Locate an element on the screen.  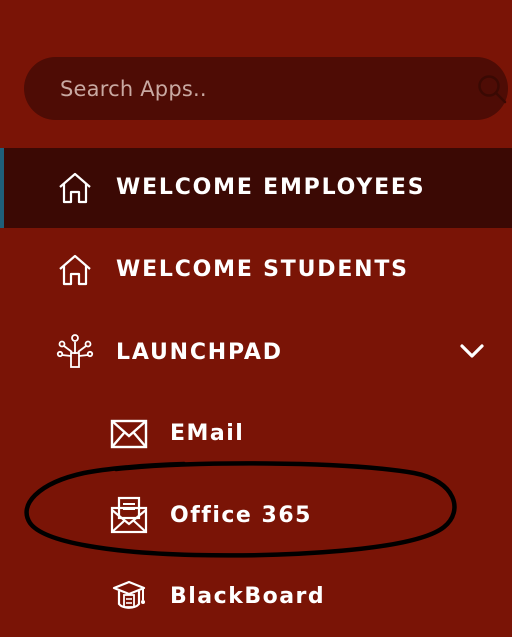
chevron-down-icon is located at coordinates (472, 351).